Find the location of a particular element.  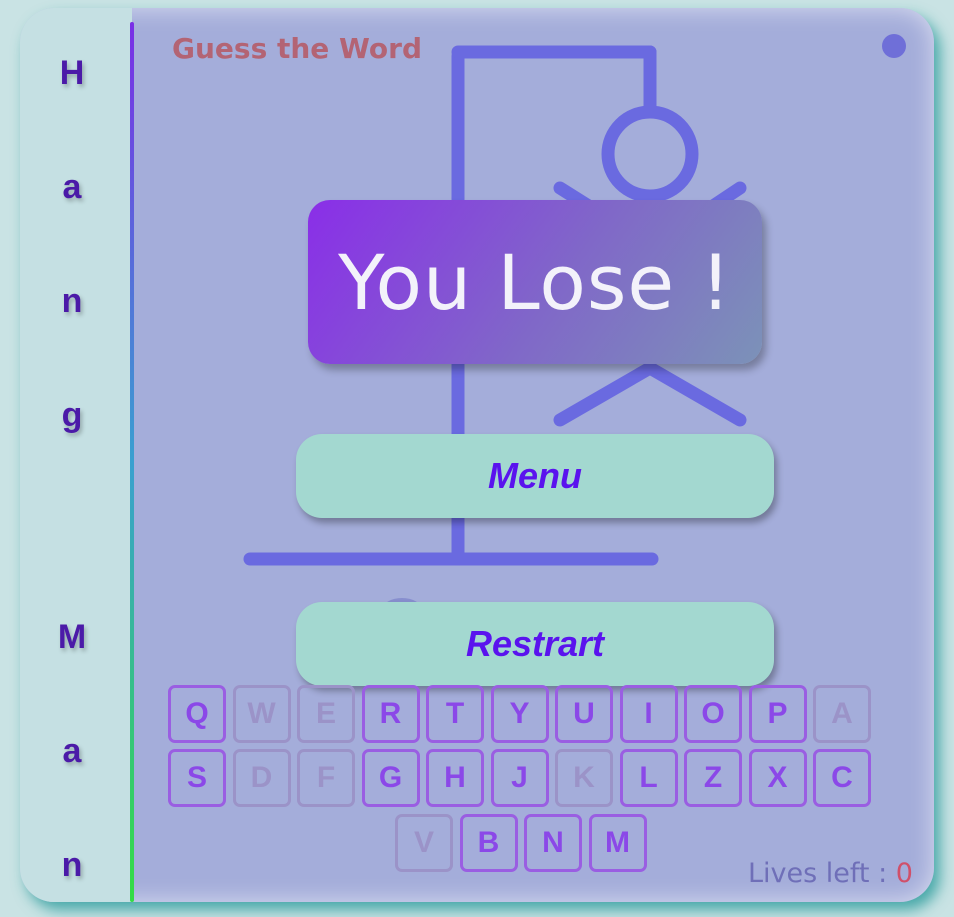

key-x: X is located at coordinates (777, 778).